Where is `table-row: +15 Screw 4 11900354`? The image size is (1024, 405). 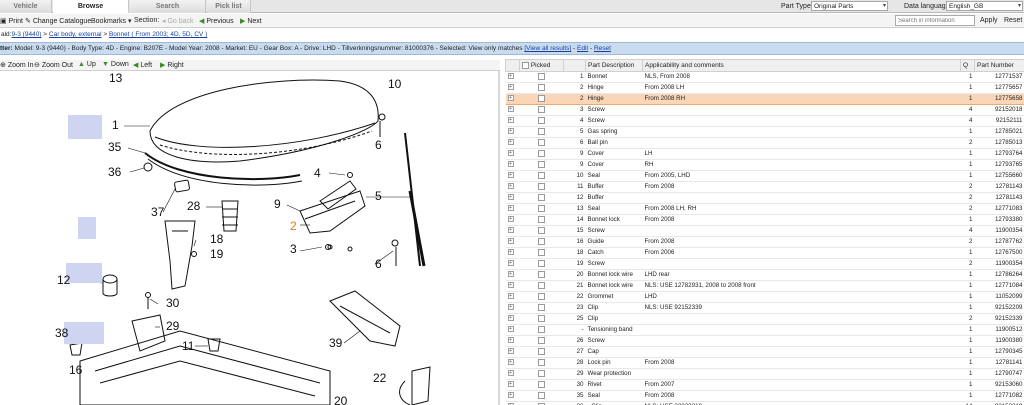 table-row: +15 Screw 4 11900354 is located at coordinates (764, 231).